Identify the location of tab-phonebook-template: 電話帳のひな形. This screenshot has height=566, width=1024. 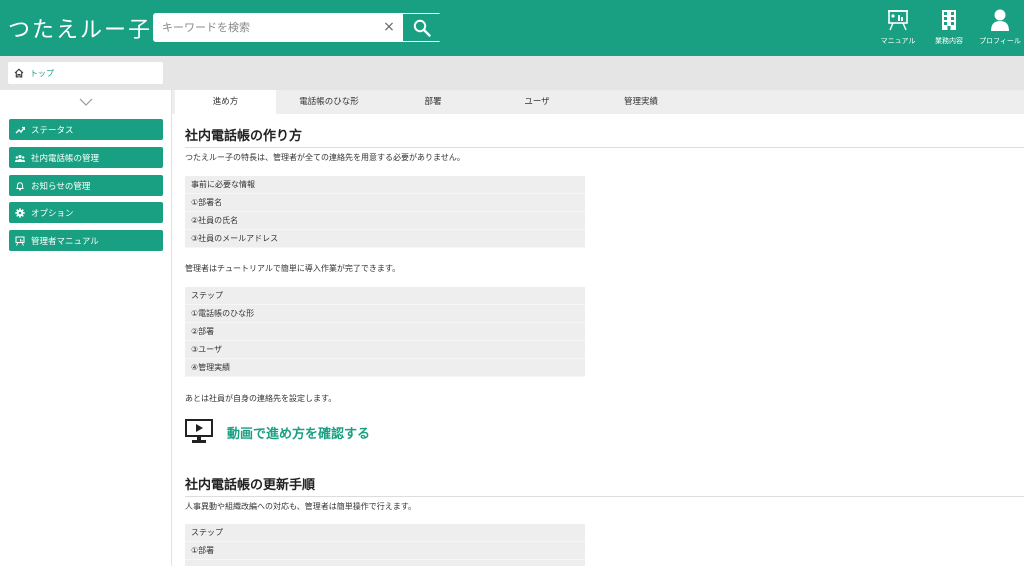
(329, 102).